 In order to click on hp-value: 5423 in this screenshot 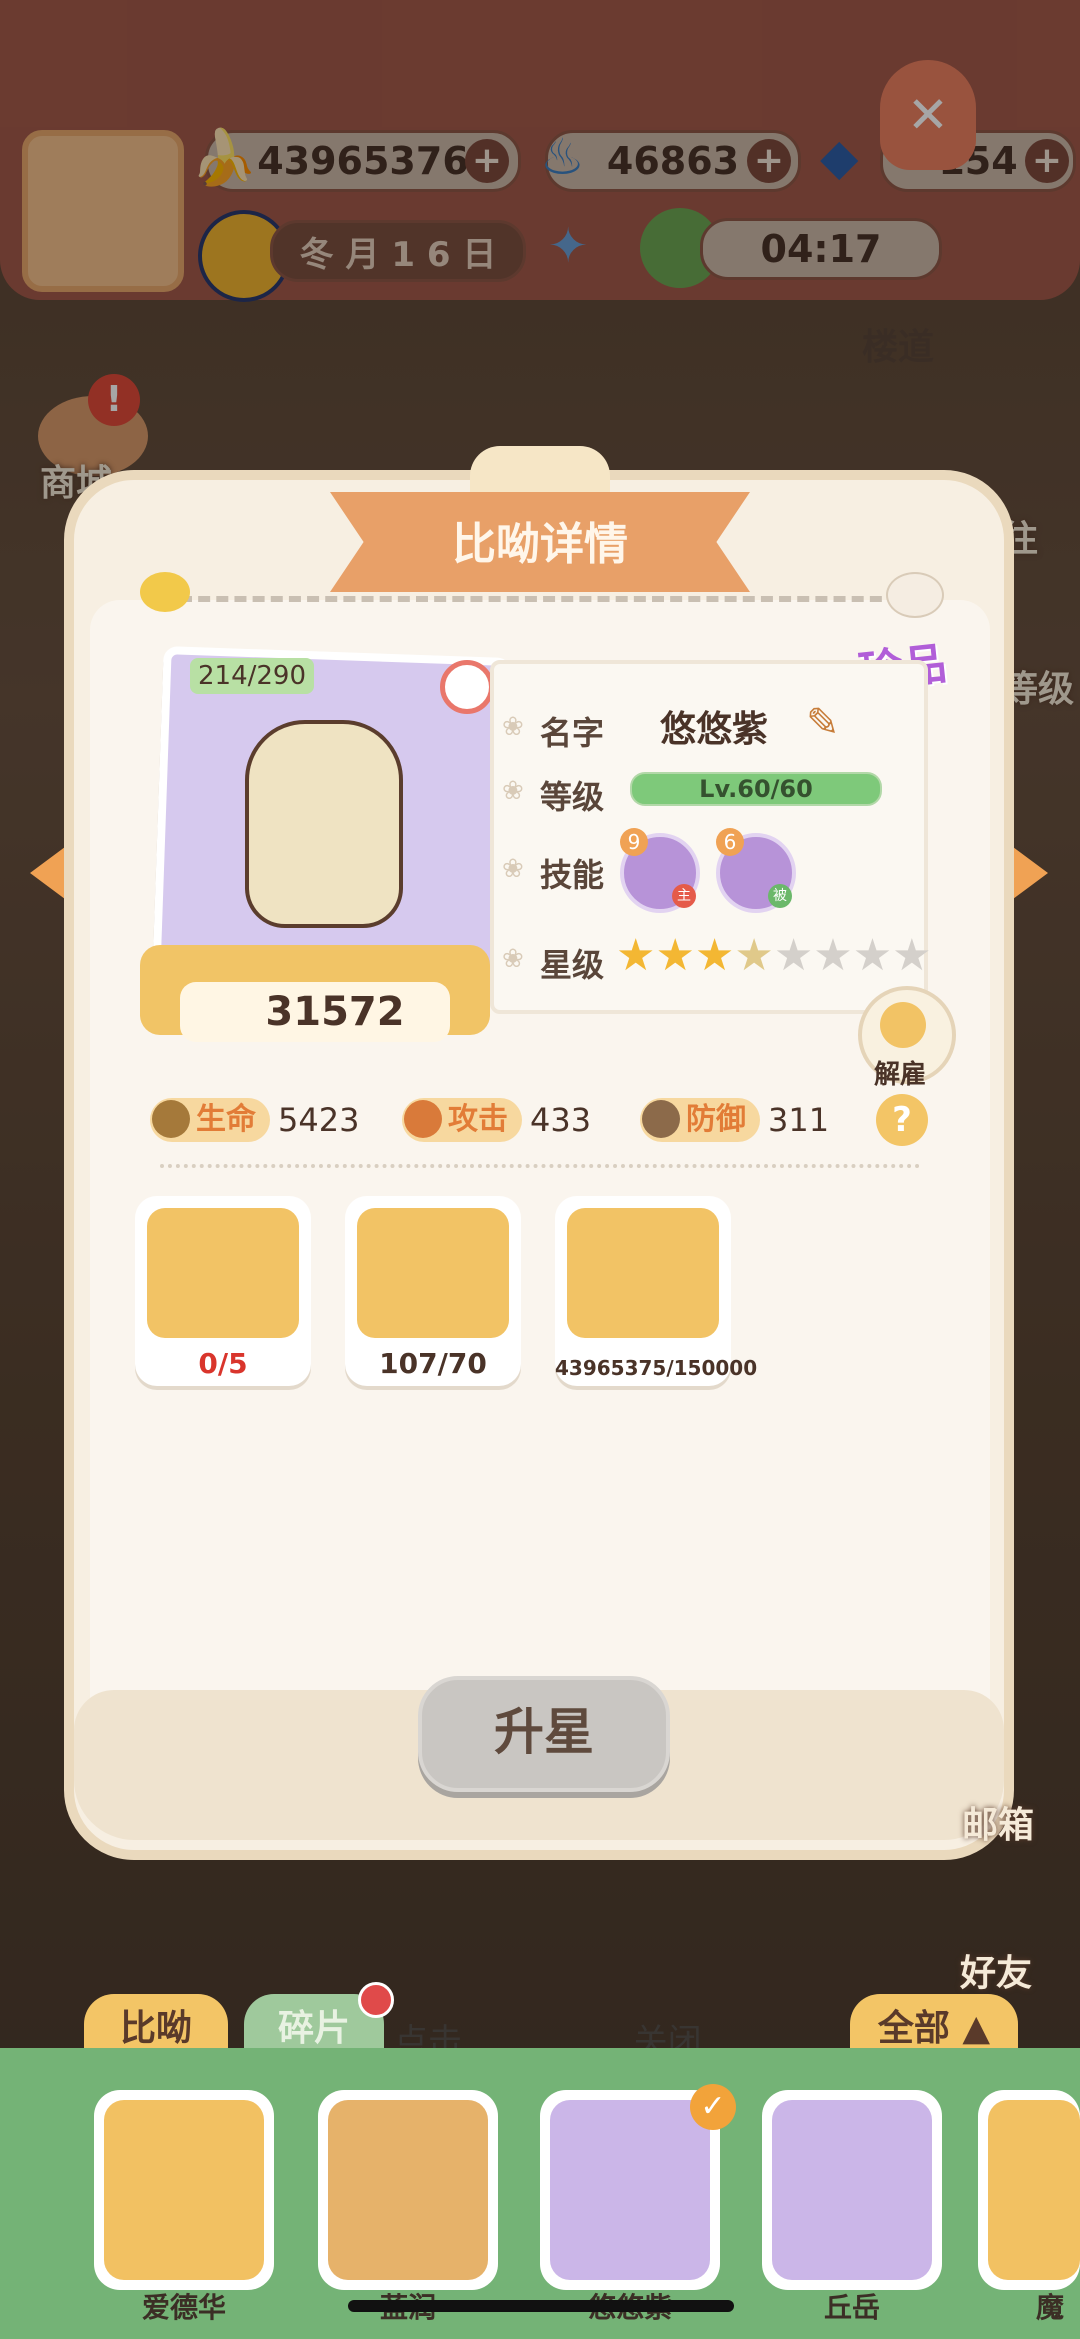, I will do `click(319, 1120)`.